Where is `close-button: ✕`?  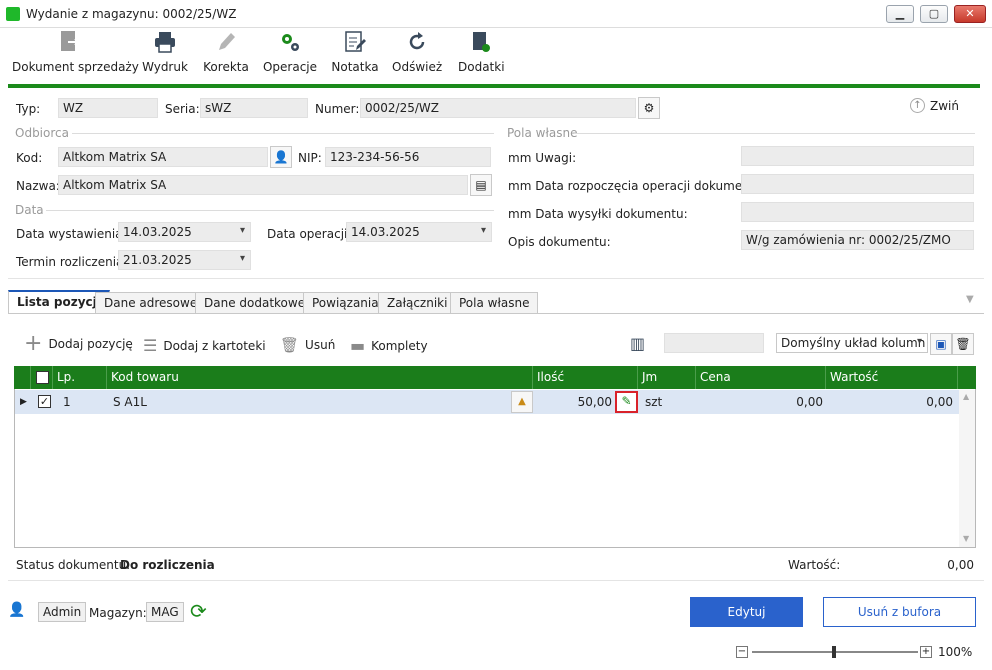 close-button: ✕ is located at coordinates (970, 14).